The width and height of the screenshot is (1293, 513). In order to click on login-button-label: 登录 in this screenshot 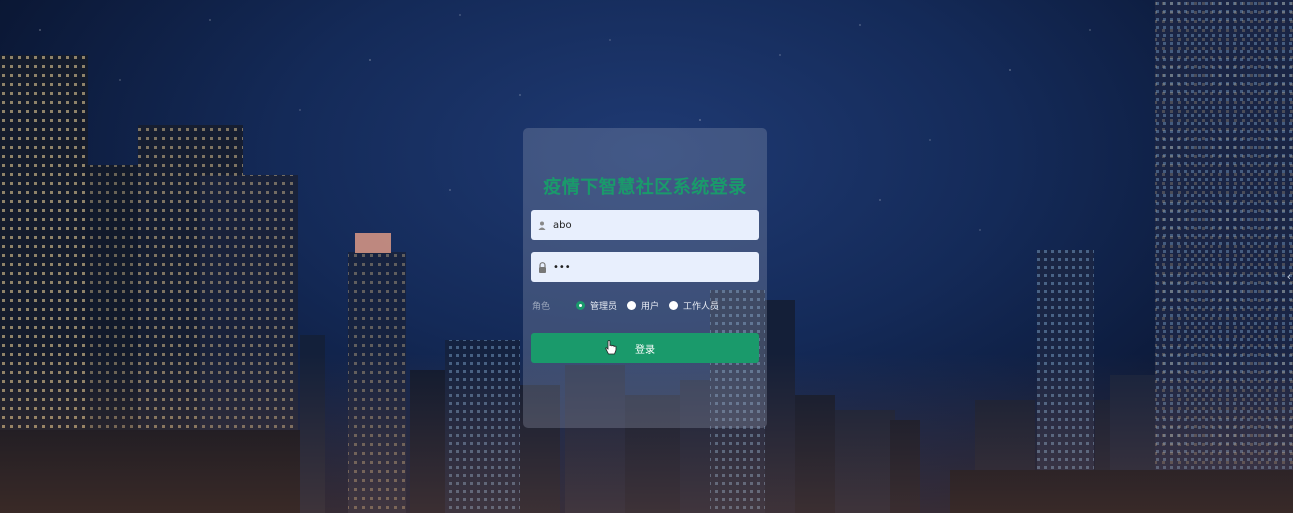, I will do `click(645, 350)`.